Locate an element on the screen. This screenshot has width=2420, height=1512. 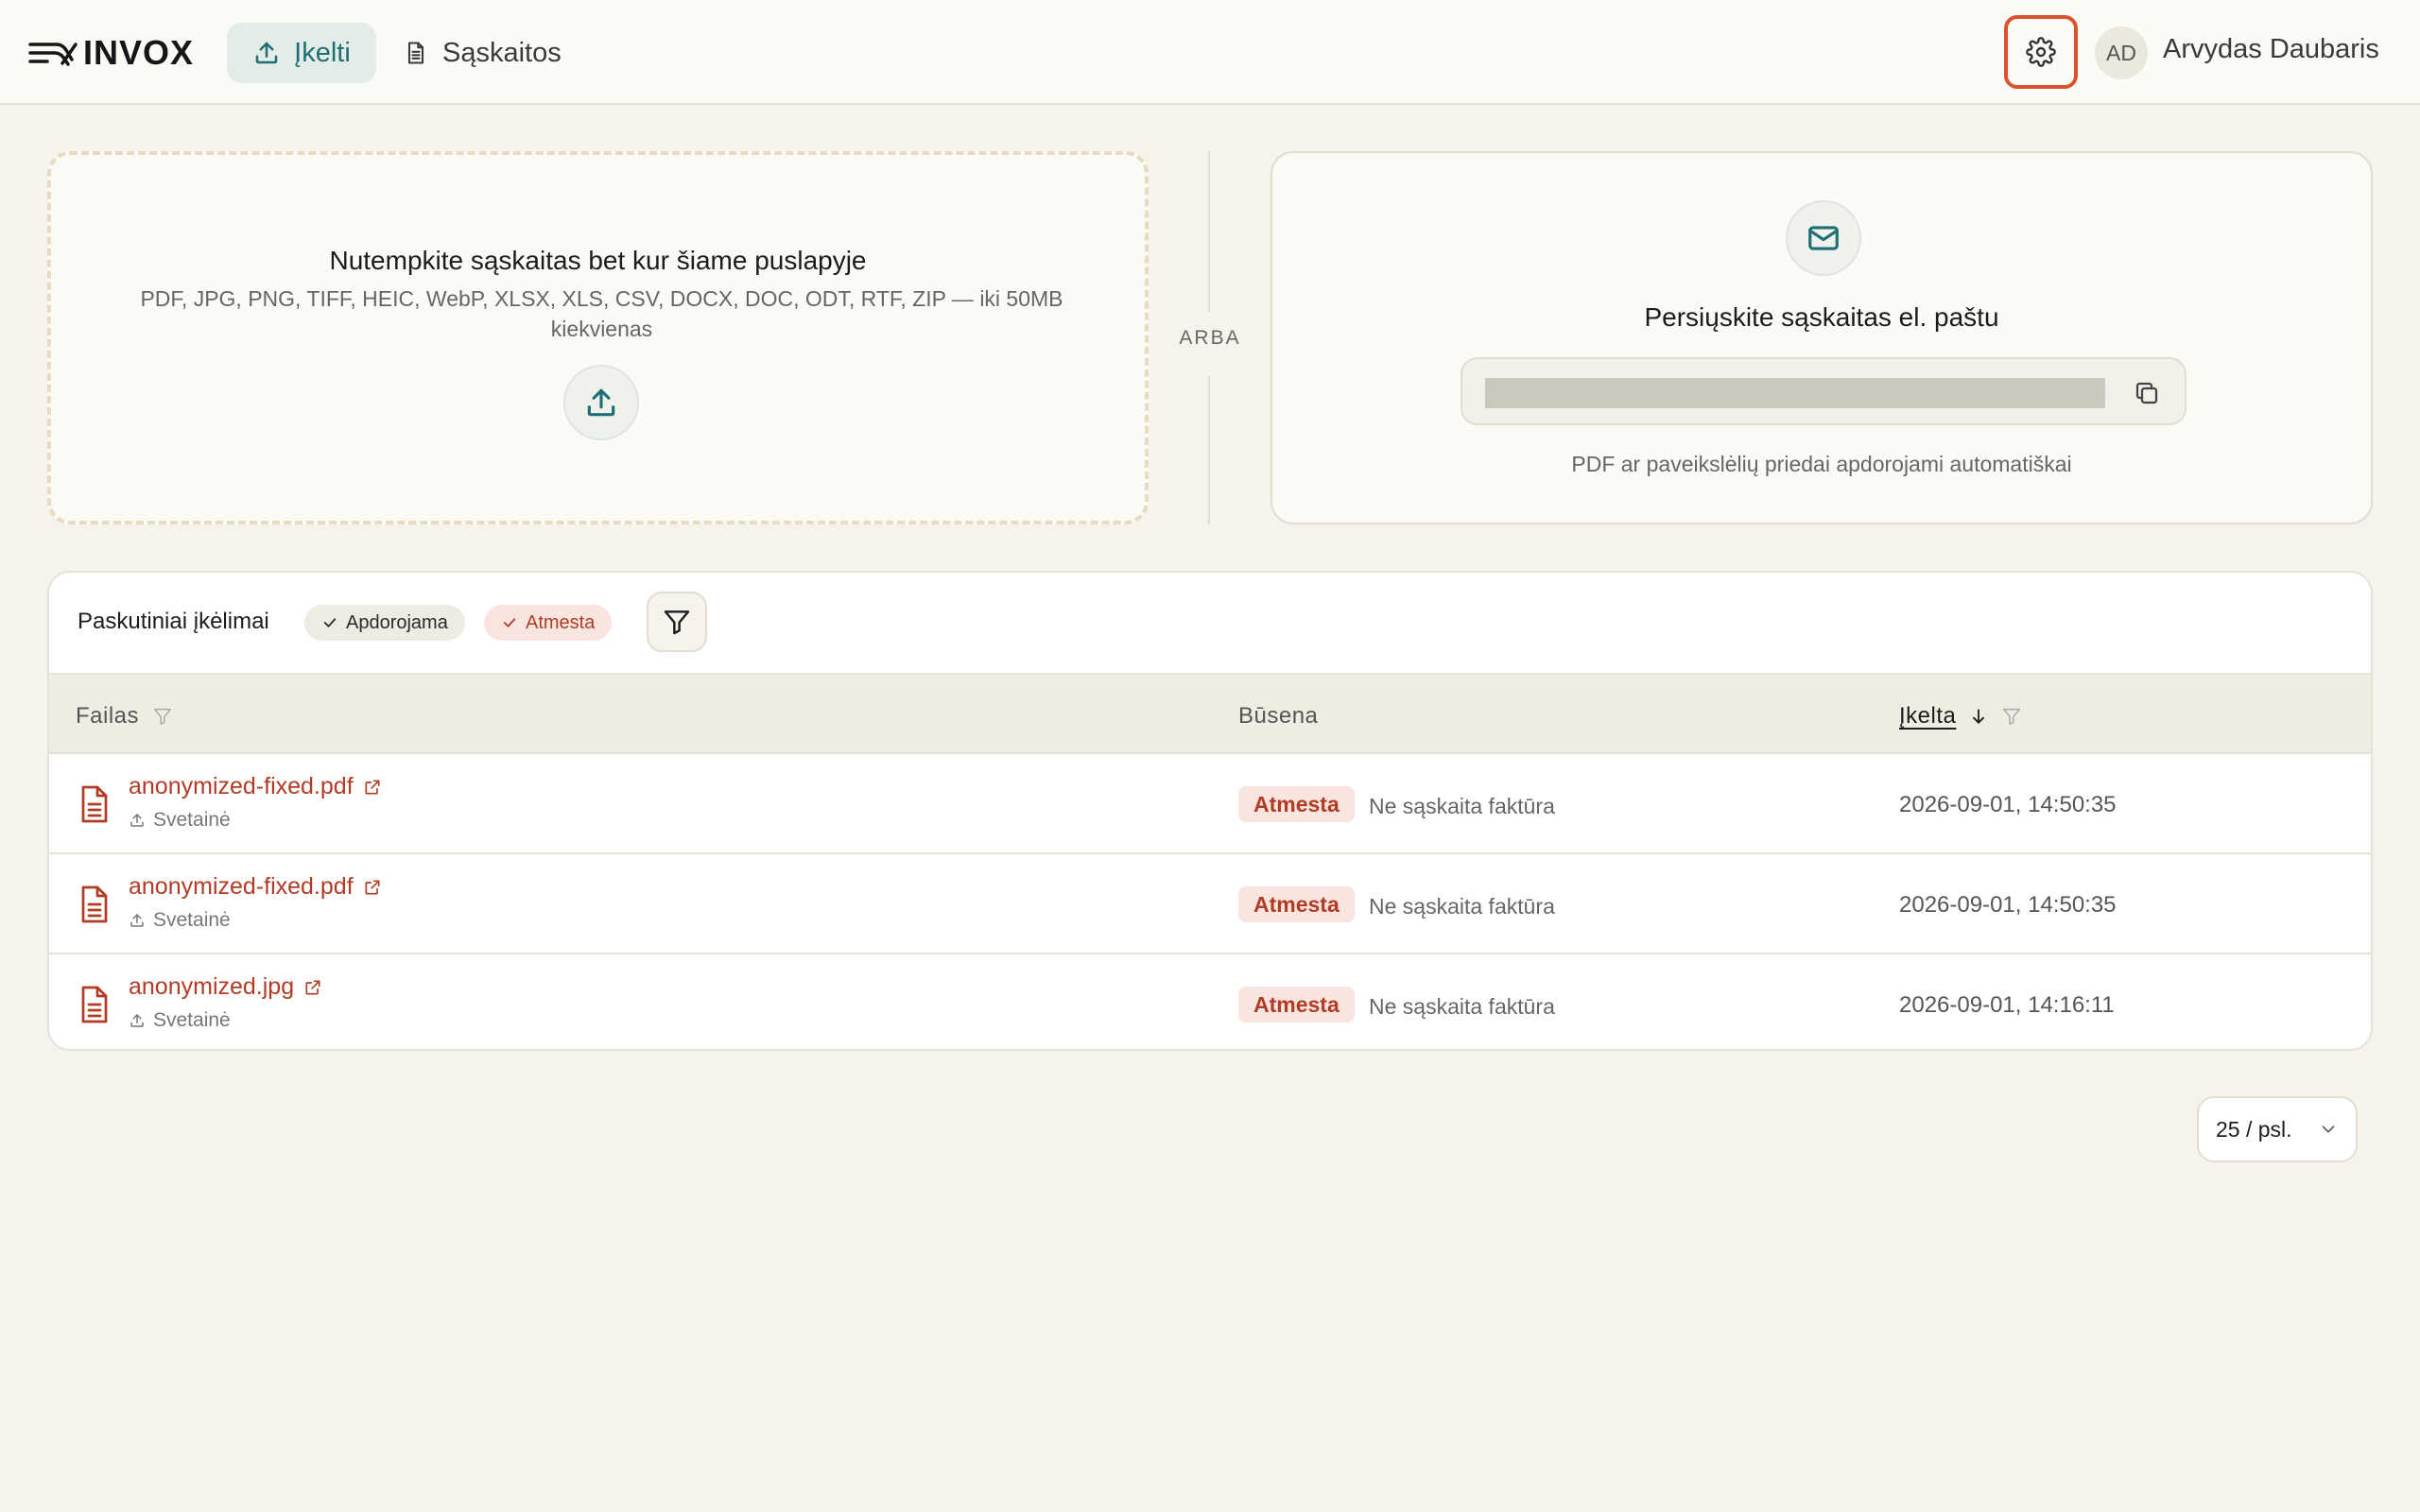
user-name: Arvydas Daubaris is located at coordinates (2271, 49).